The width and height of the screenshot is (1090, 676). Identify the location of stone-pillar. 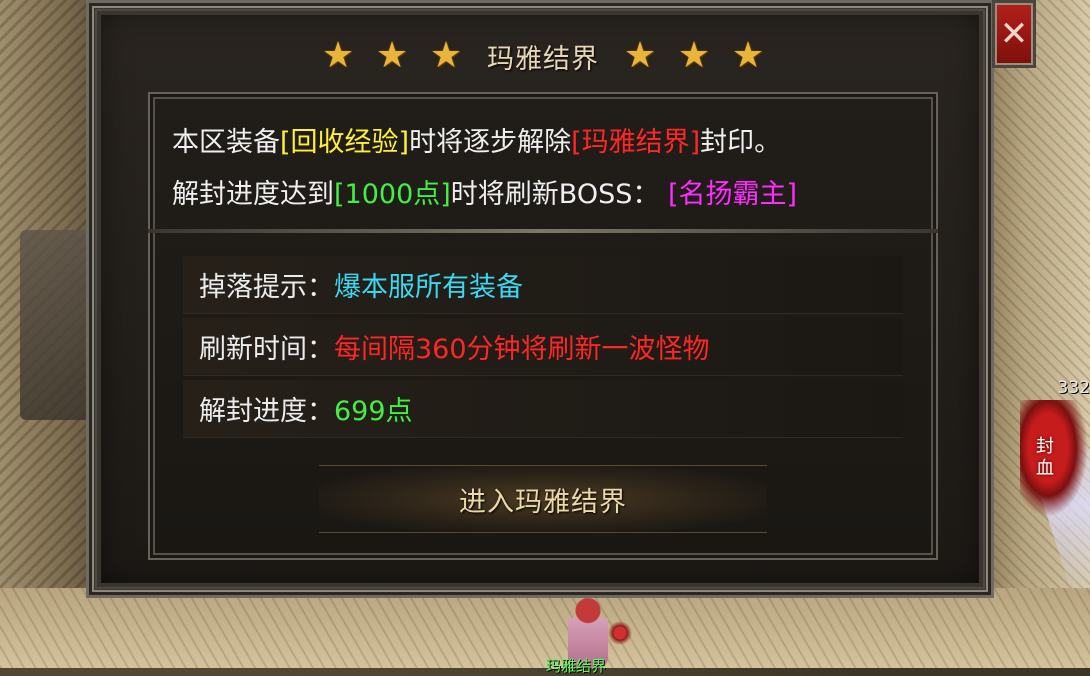
(55, 325).